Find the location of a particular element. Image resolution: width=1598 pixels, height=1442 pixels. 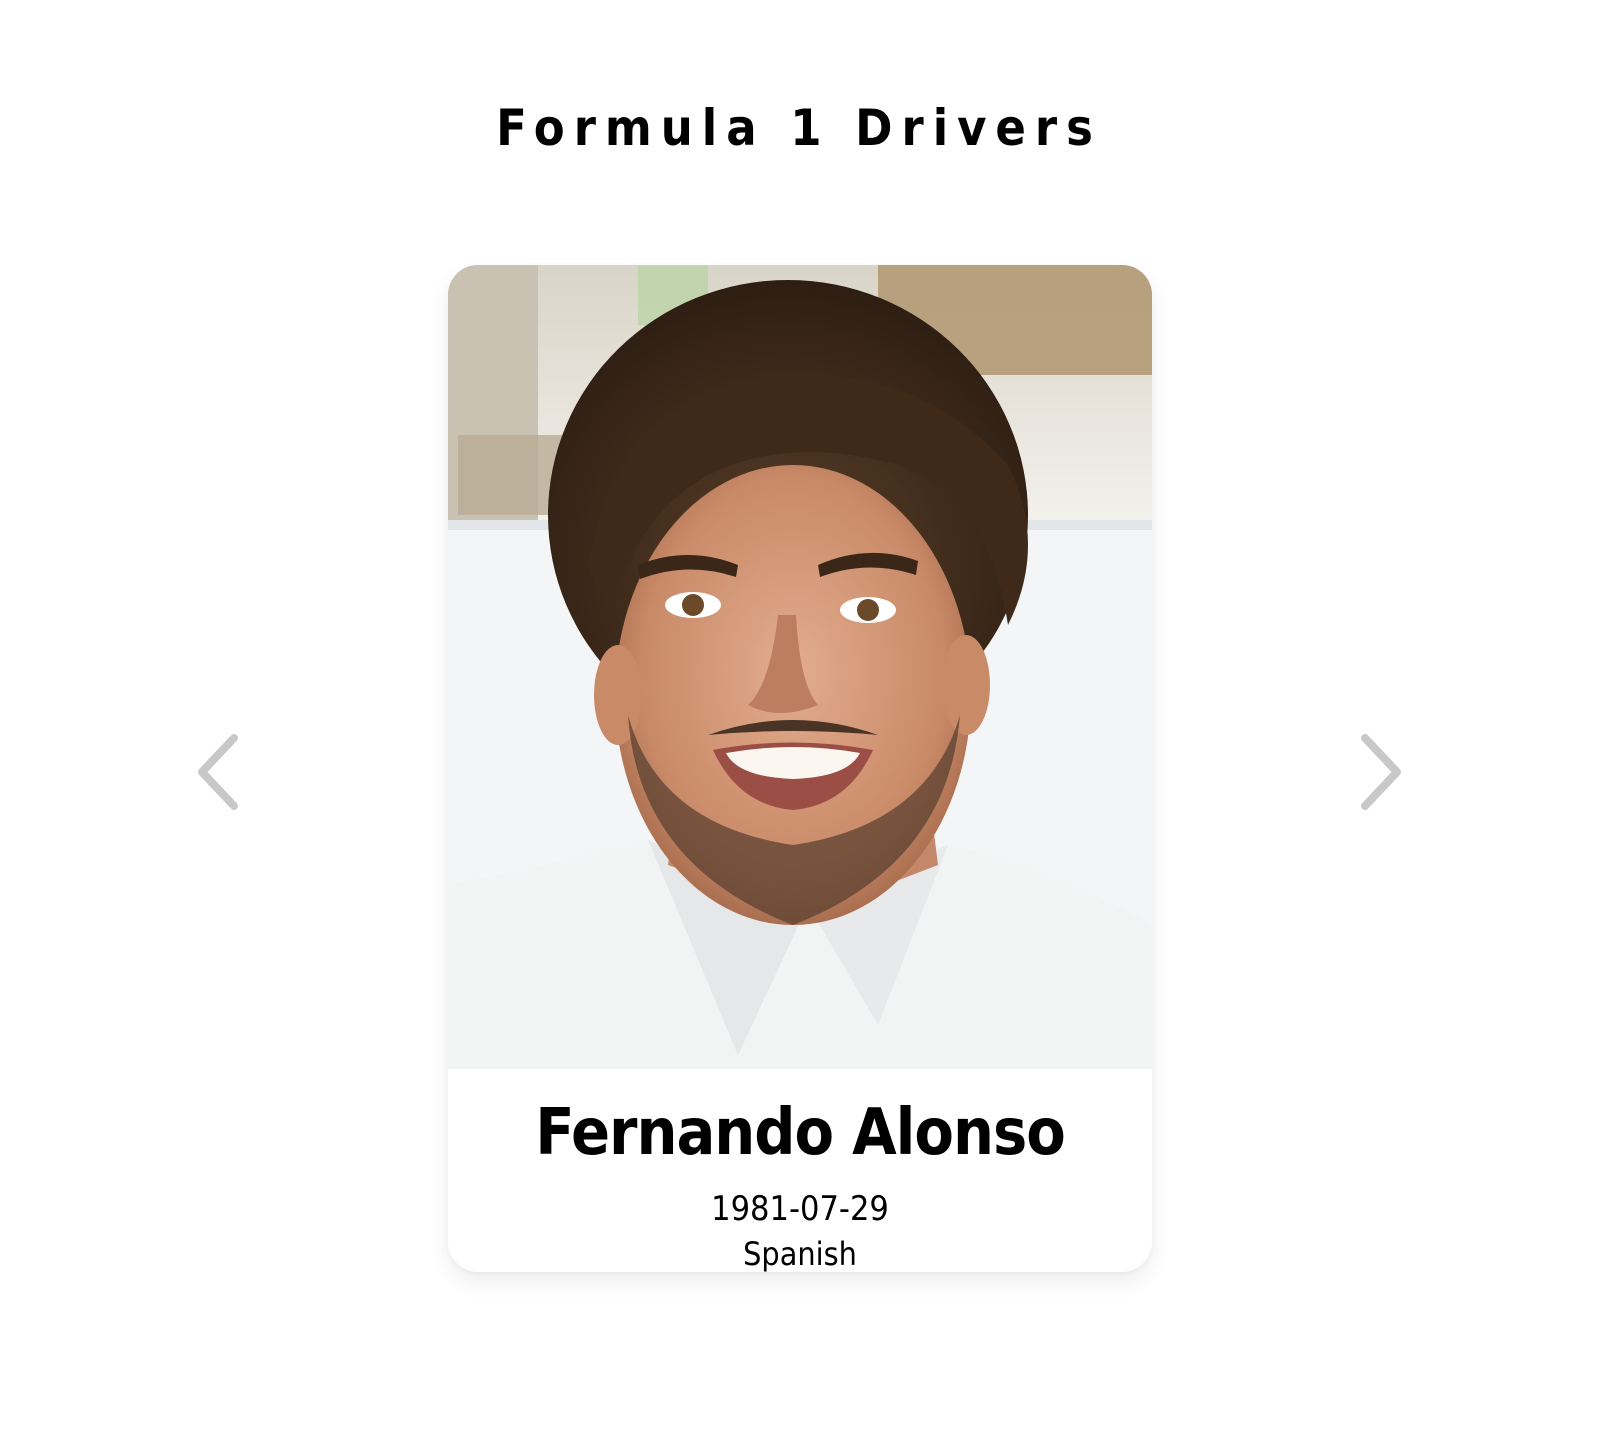

carousel-prev-button is located at coordinates (222, 772).